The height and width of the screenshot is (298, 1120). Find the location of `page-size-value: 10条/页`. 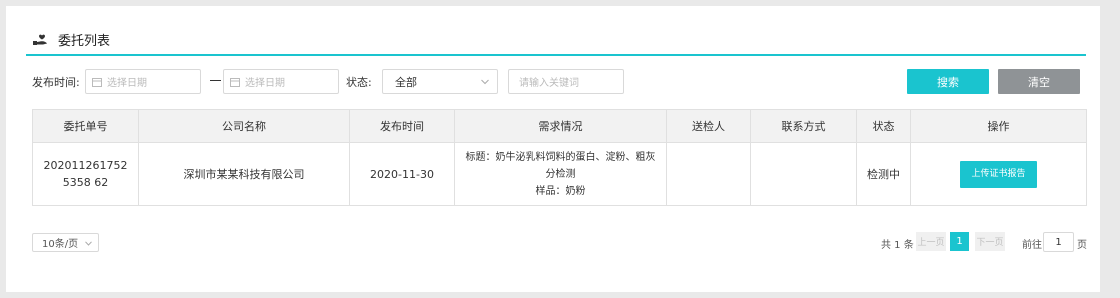

page-size-value: 10条/页 is located at coordinates (60, 244).